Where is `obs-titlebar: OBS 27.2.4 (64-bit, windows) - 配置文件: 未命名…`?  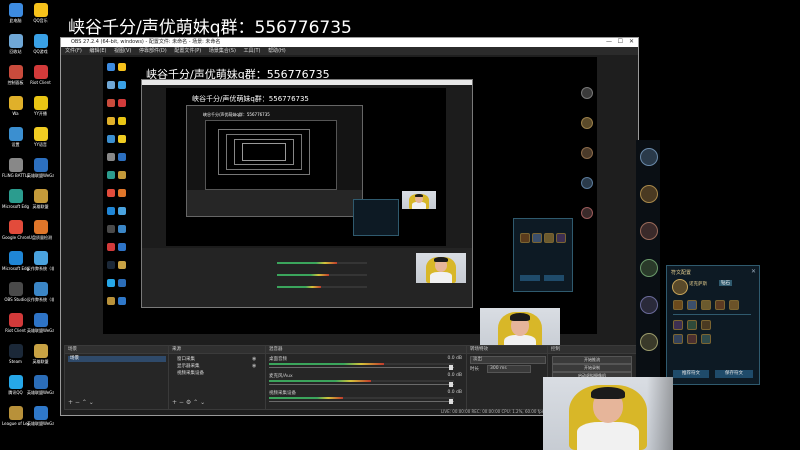
obs-titlebar: OBS 27.2.4 (64-bit, windows) - 配置文件: 未命名… is located at coordinates (349, 42).